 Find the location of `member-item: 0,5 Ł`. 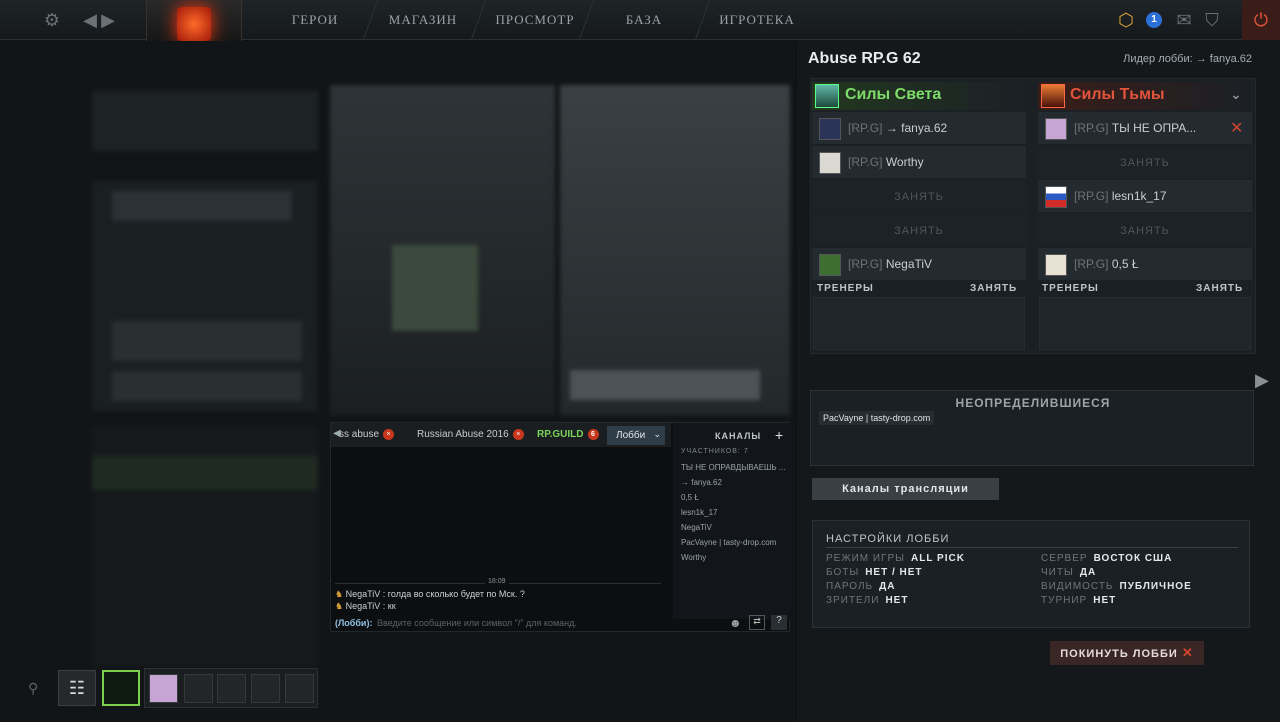

member-item: 0,5 Ł is located at coordinates (734, 497).